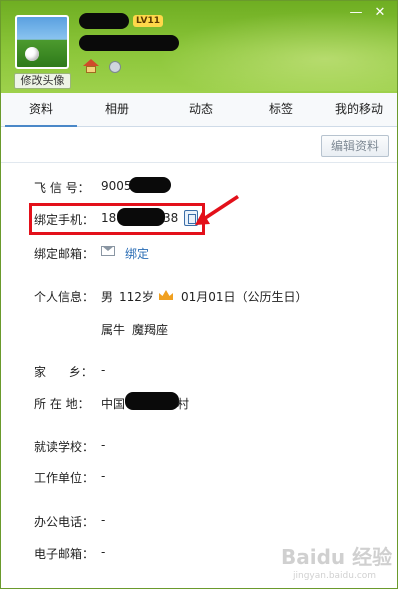  What do you see at coordinates (64, 447) in the screenshot?
I see `school-label: 就读学校：` at bounding box center [64, 447].